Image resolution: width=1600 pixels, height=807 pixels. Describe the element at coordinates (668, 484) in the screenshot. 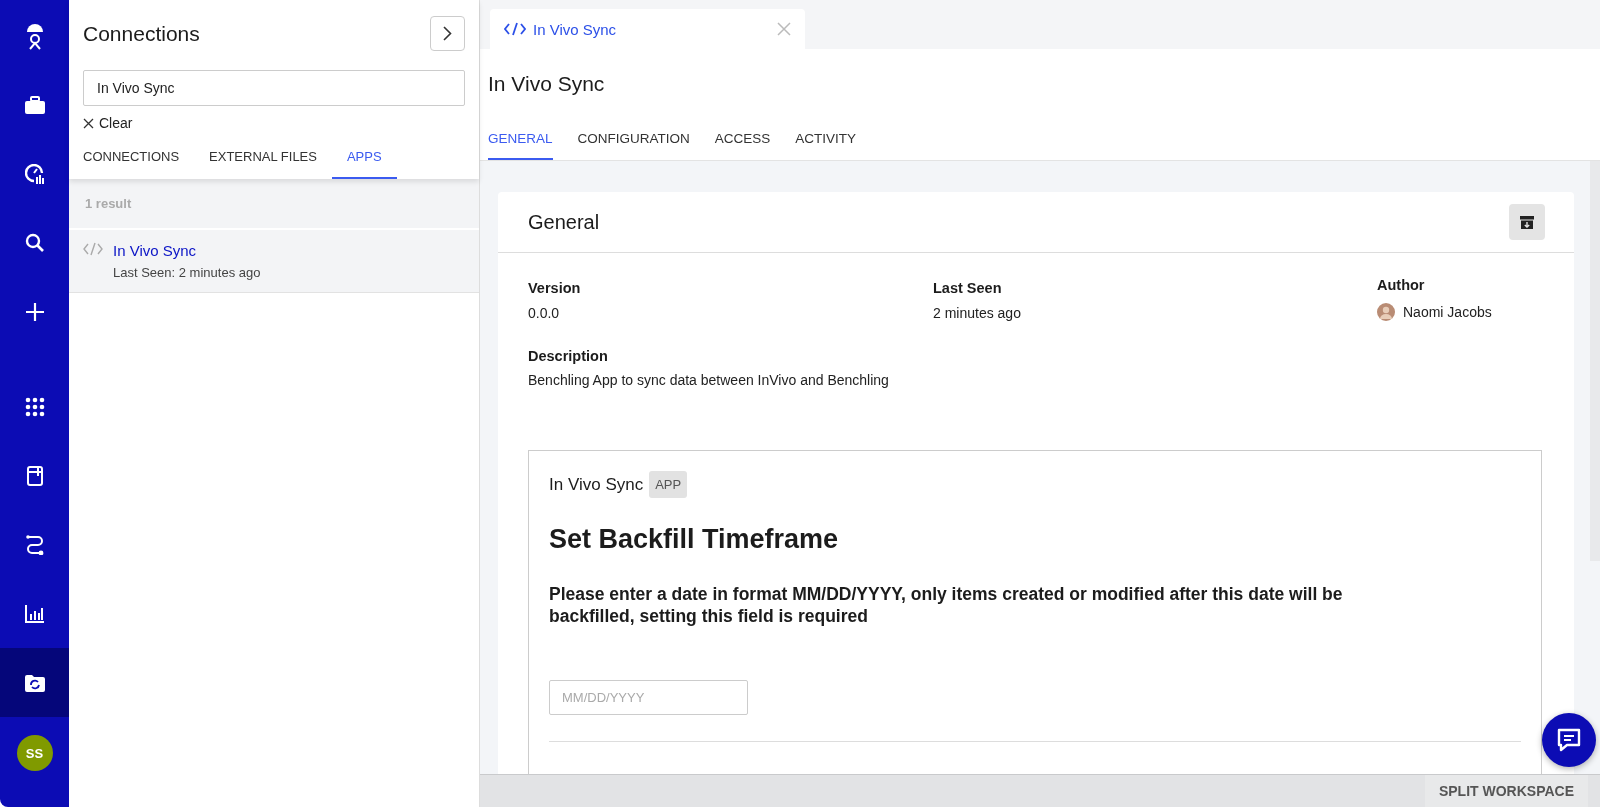

I see `app-badge: APP` at that location.